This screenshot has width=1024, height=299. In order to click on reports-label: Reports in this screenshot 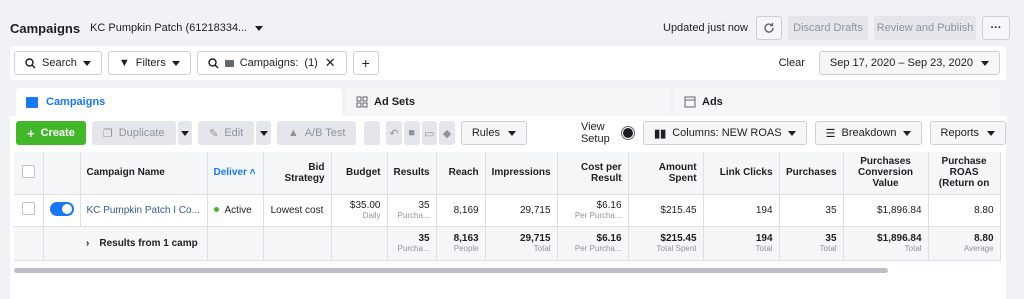, I will do `click(960, 133)`.